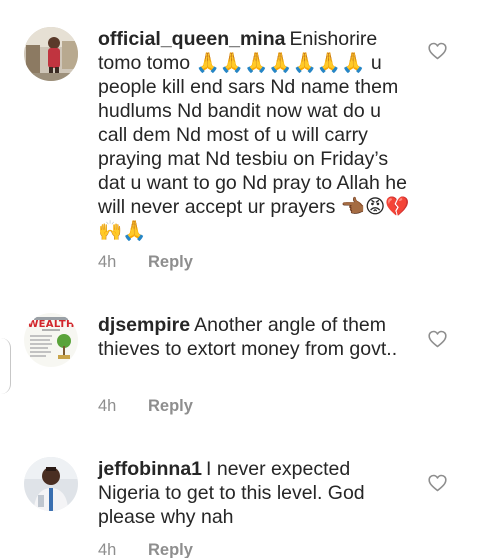  Describe the element at coordinates (191, 39) in the screenshot. I see `comment-username: official_queen_mina` at that location.